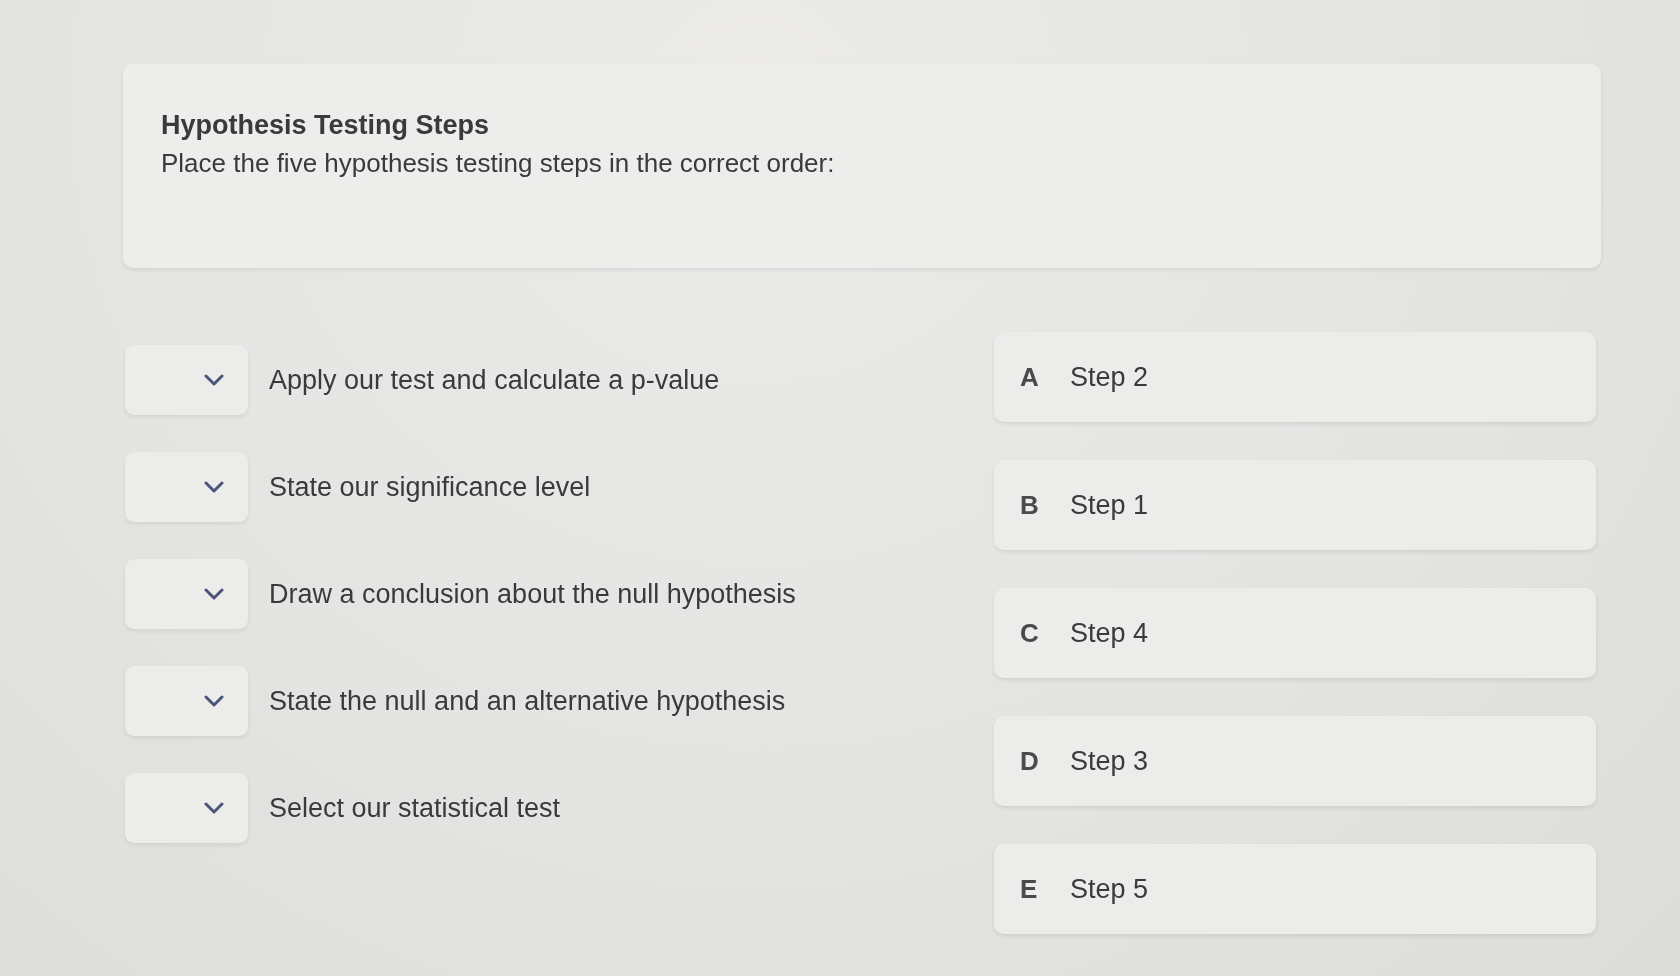 Image resolution: width=1680 pixels, height=976 pixels. What do you see at coordinates (532, 594) in the screenshot?
I see `step-description: Draw a conclusion about the null hypothesis` at bounding box center [532, 594].